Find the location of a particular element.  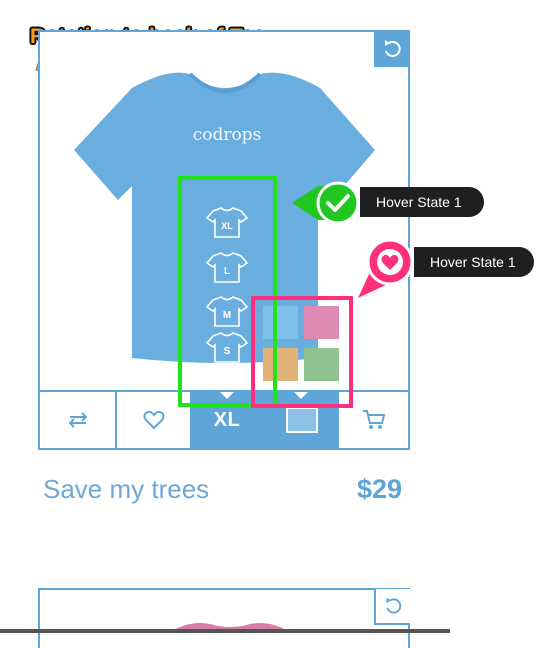

compare-button is located at coordinates (78, 420).